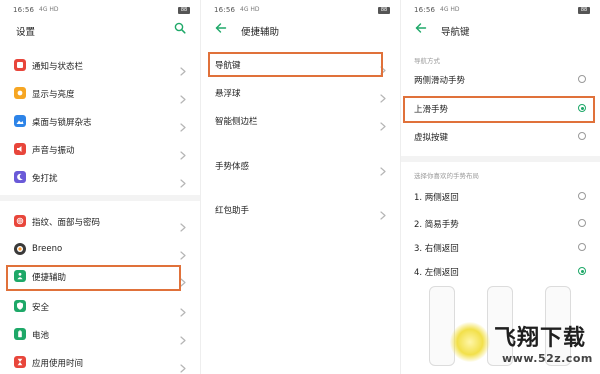 This screenshot has height=374, width=600. Describe the element at coordinates (20, 306) in the screenshot. I see `shield-icon` at that location.